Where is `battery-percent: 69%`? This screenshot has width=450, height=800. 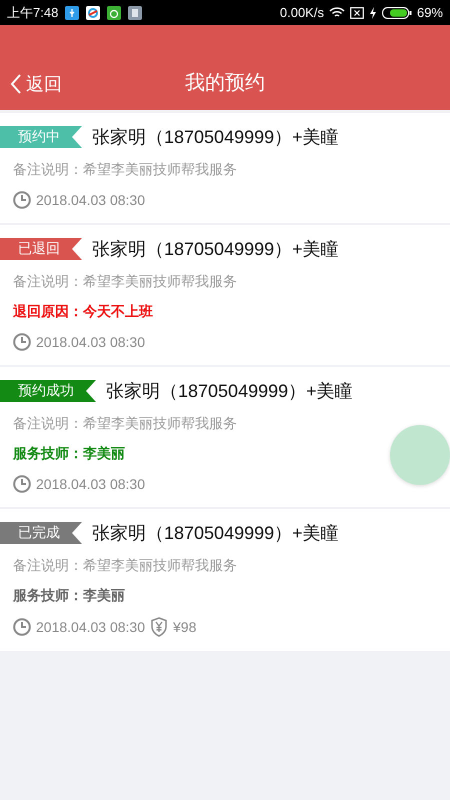
battery-percent: 69% is located at coordinates (429, 12).